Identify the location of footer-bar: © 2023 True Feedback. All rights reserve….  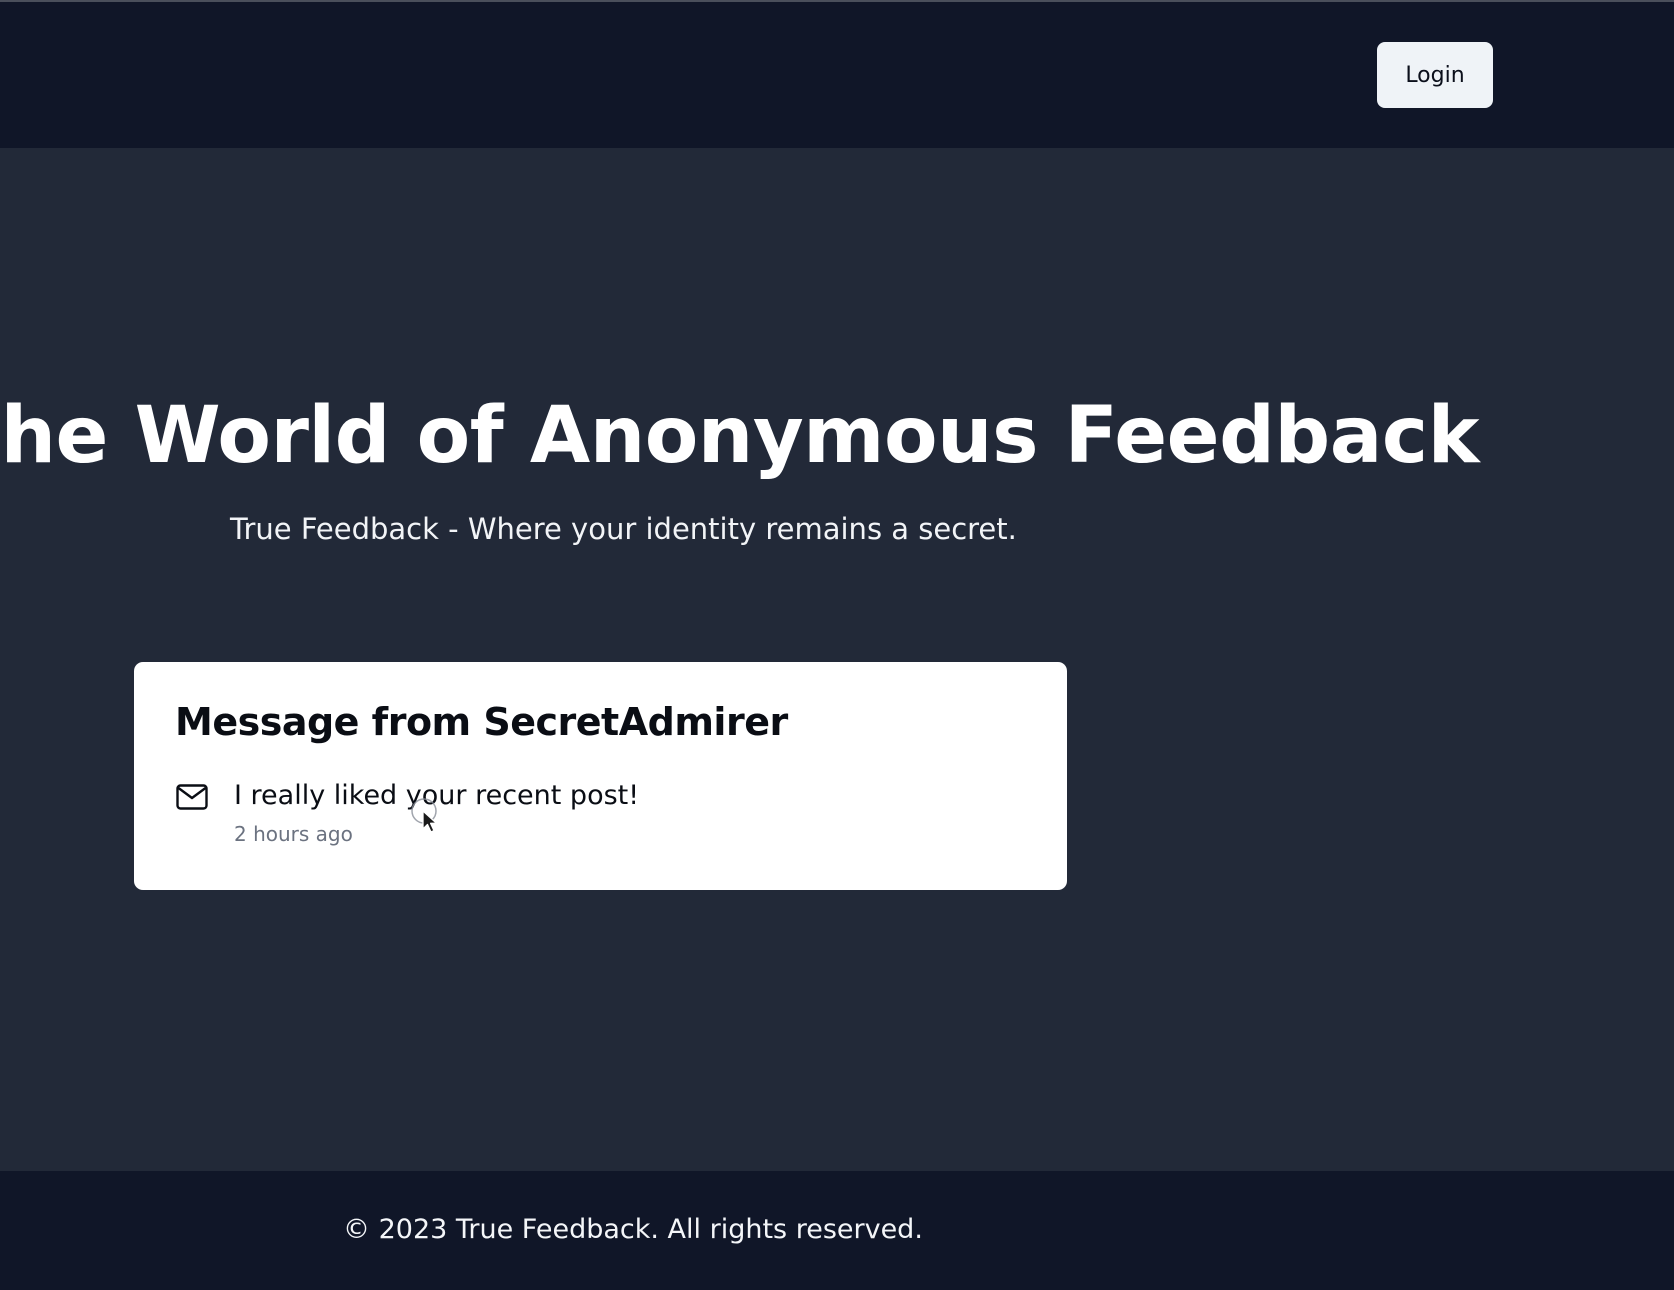
(837, 1230).